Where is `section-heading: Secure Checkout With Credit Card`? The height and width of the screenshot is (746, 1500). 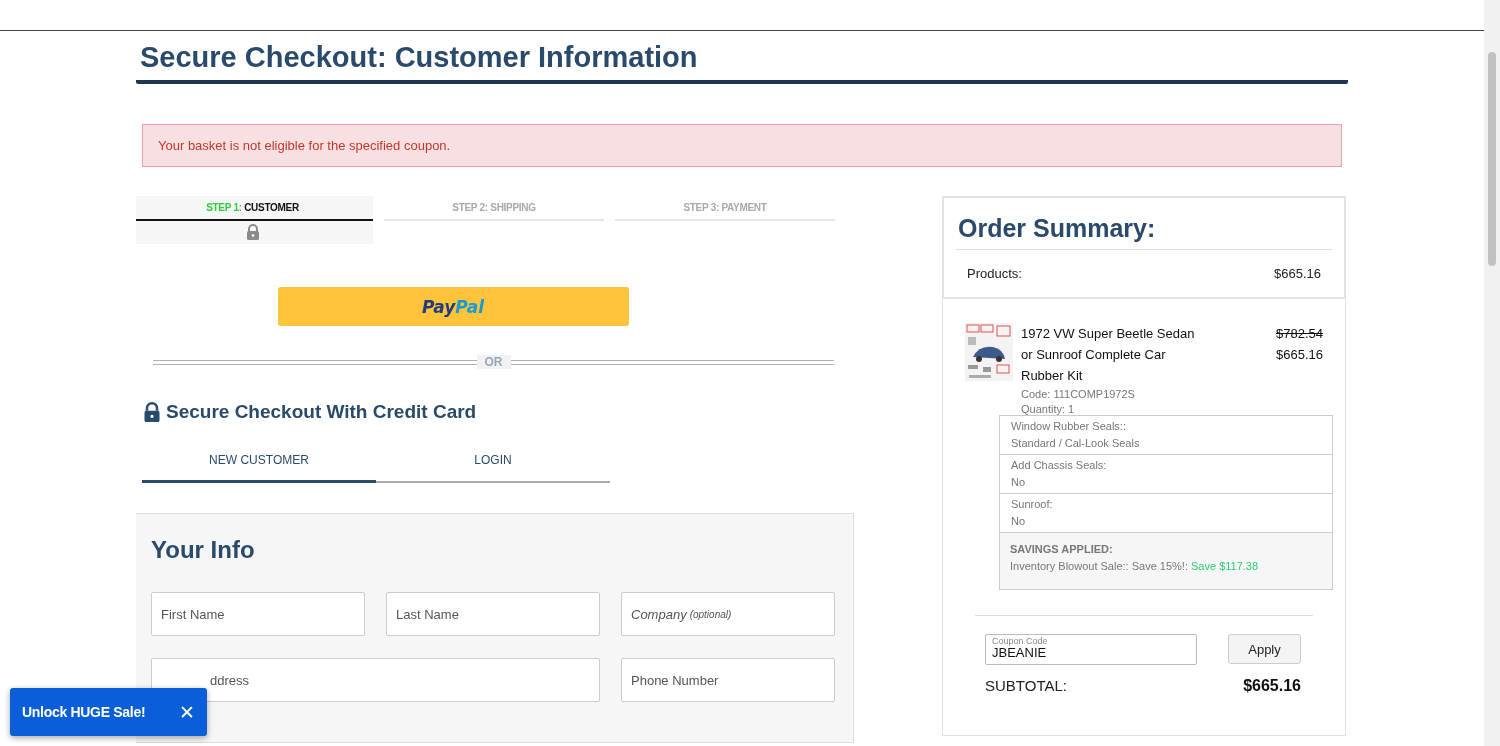
section-heading: Secure Checkout With Credit Card is located at coordinates (321, 412).